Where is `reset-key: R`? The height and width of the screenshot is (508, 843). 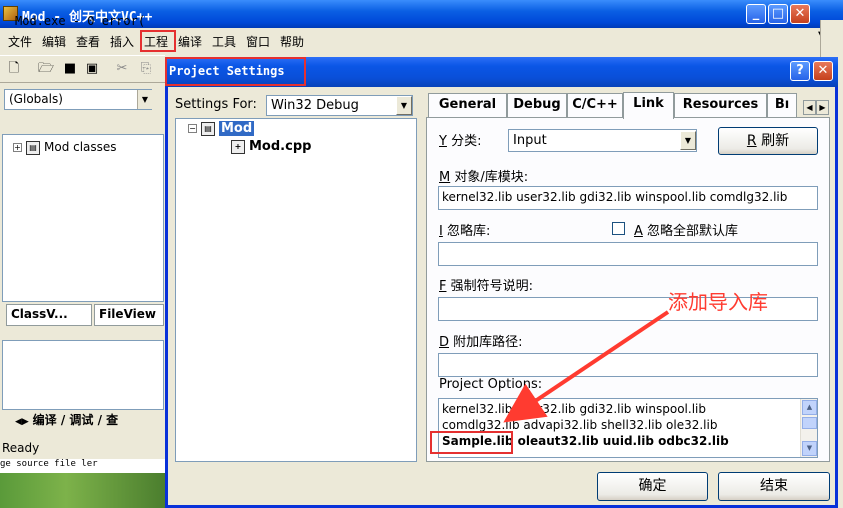
reset-key: R is located at coordinates (751, 141).